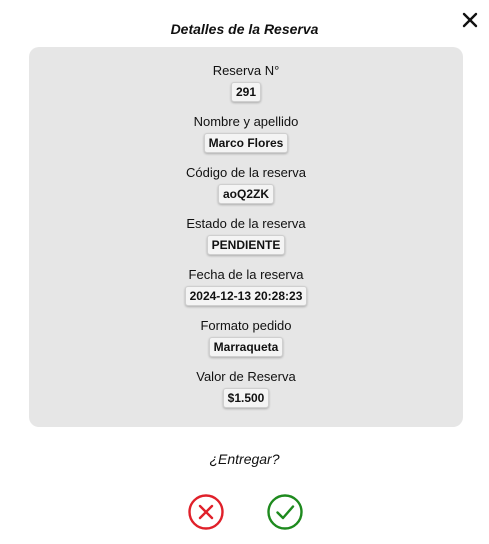 Image resolution: width=489 pixels, height=544 pixels. I want to click on field-reservation-code: Código de la reserva aoQ2ZK, so click(246, 184).